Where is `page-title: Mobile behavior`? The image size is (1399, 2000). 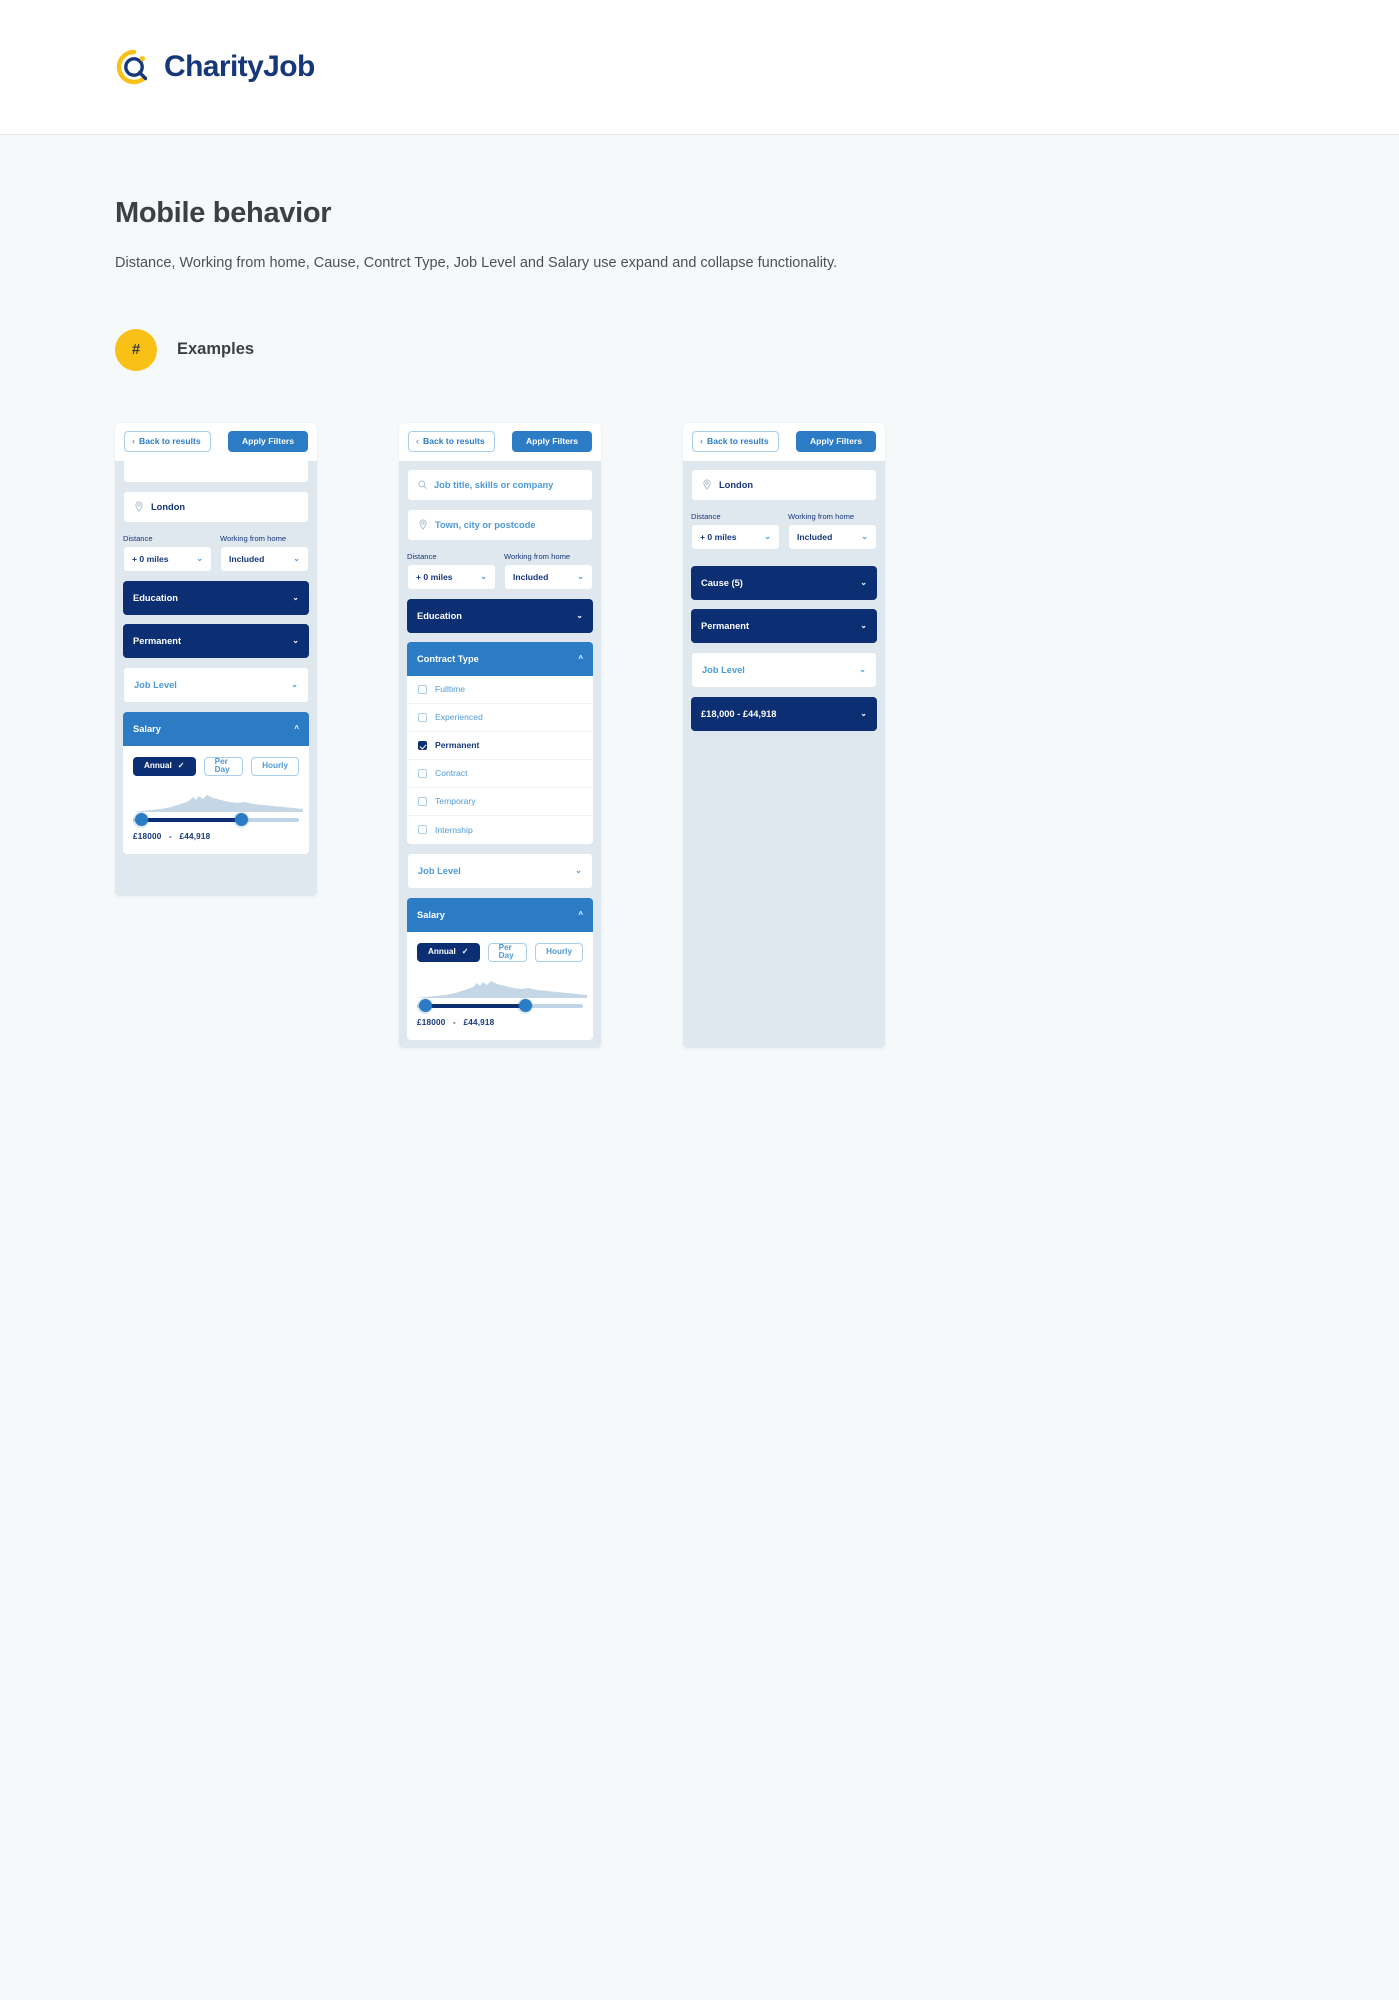
page-title: Mobile behavior is located at coordinates (223, 213).